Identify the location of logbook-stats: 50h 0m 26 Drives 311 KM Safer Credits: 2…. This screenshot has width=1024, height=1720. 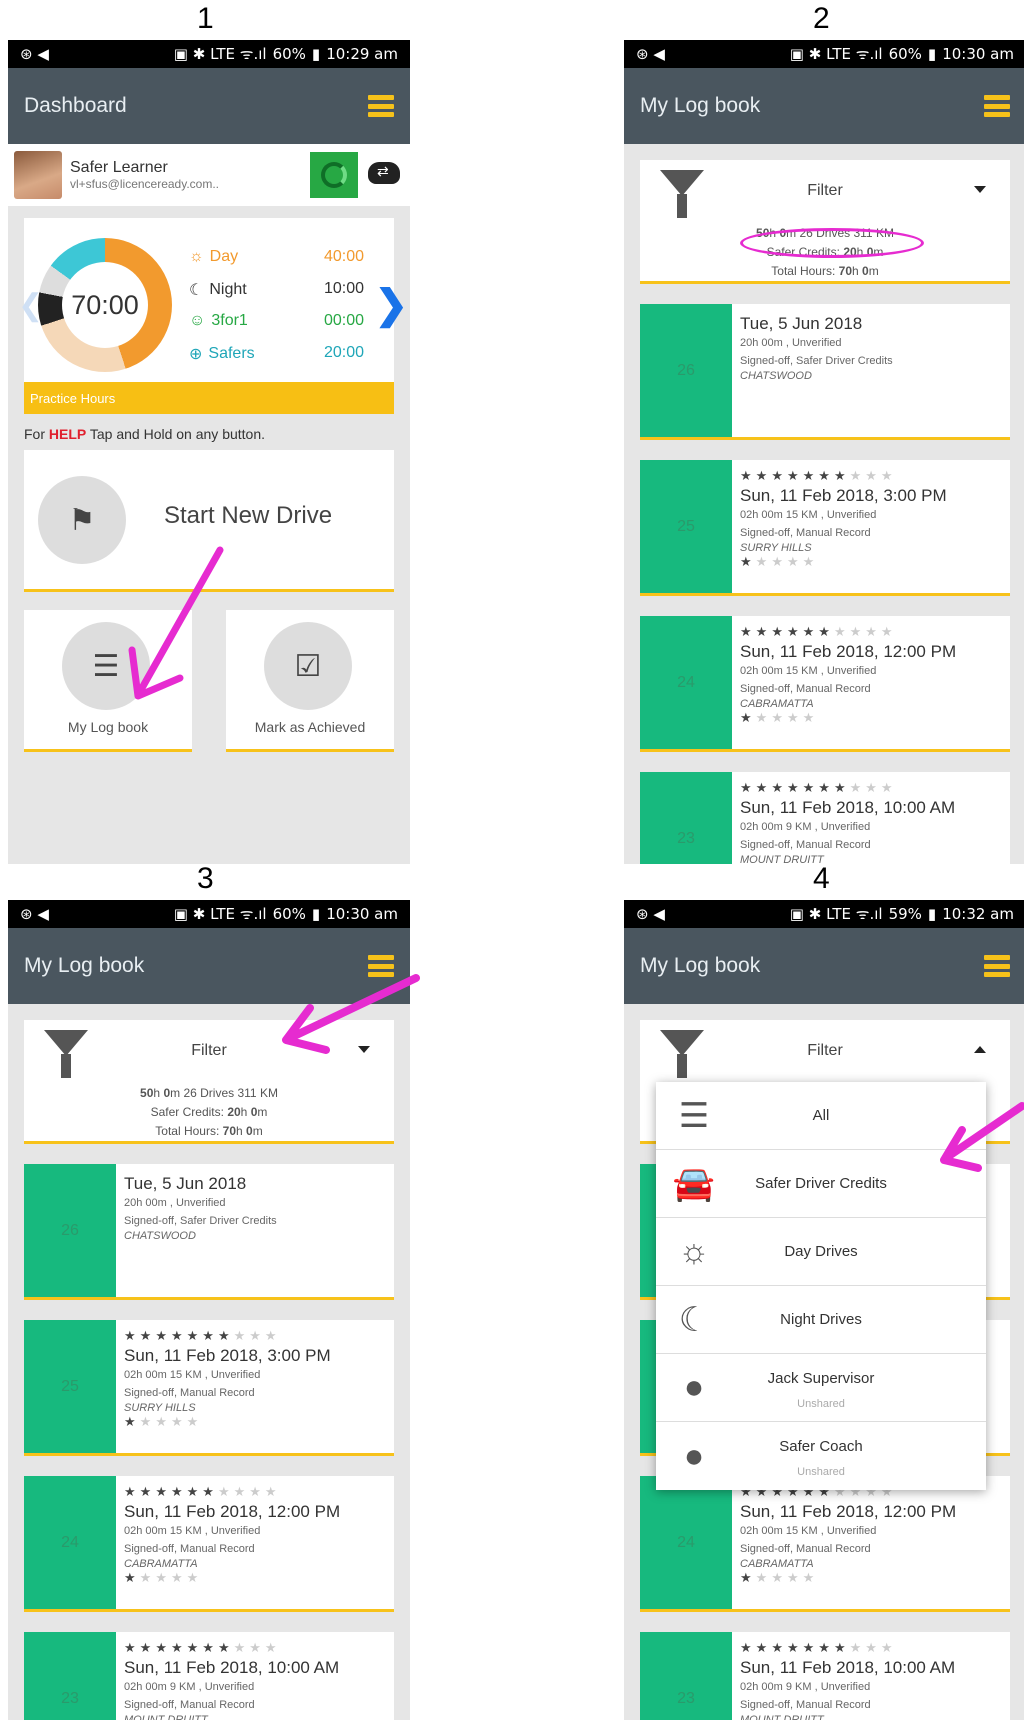
(209, 1112).